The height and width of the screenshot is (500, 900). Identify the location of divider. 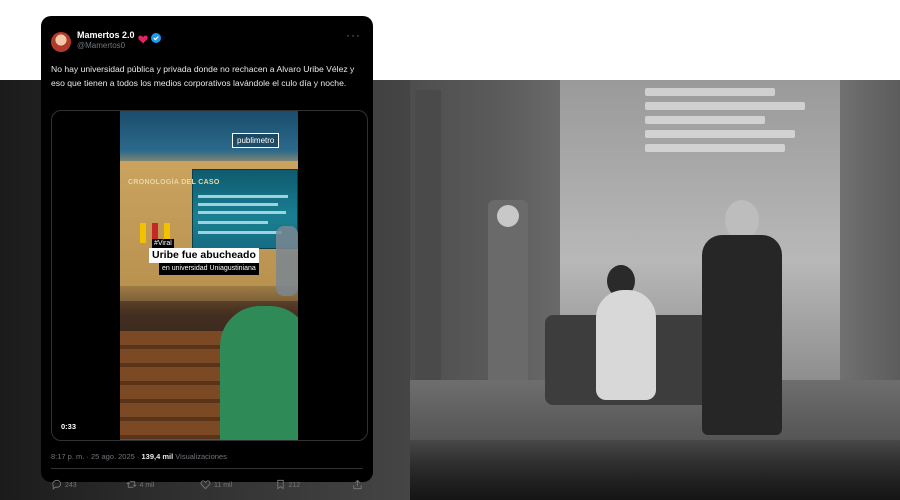
(207, 468).